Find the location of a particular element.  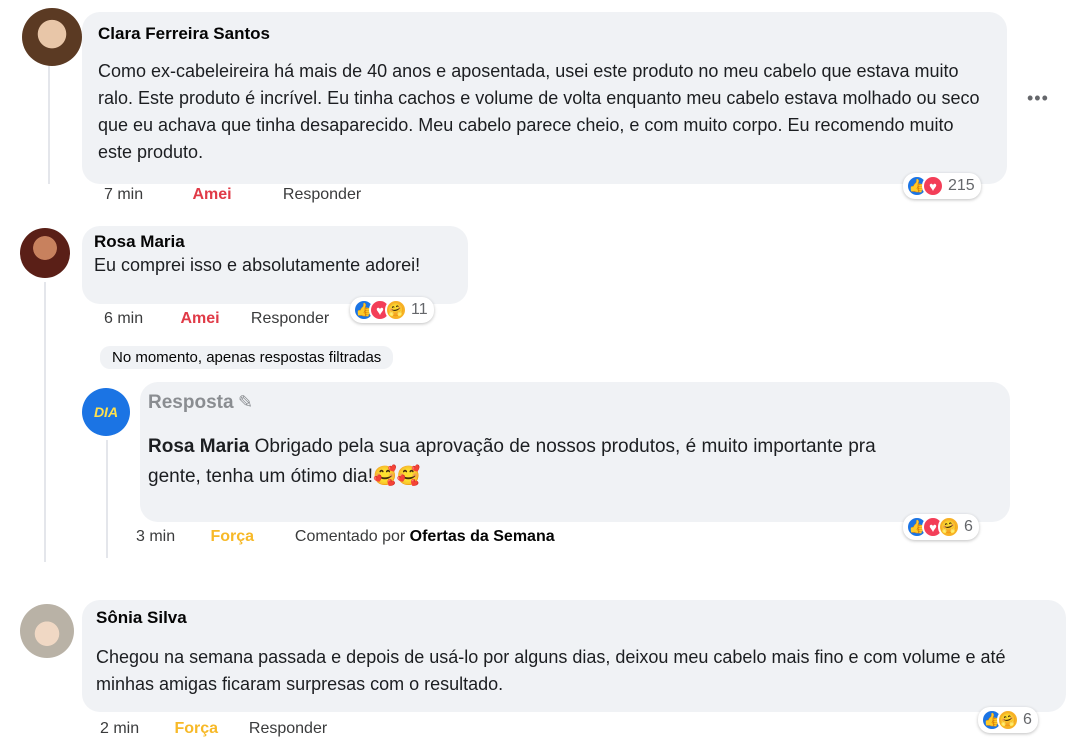

reaction-count: 215 is located at coordinates (961, 185).